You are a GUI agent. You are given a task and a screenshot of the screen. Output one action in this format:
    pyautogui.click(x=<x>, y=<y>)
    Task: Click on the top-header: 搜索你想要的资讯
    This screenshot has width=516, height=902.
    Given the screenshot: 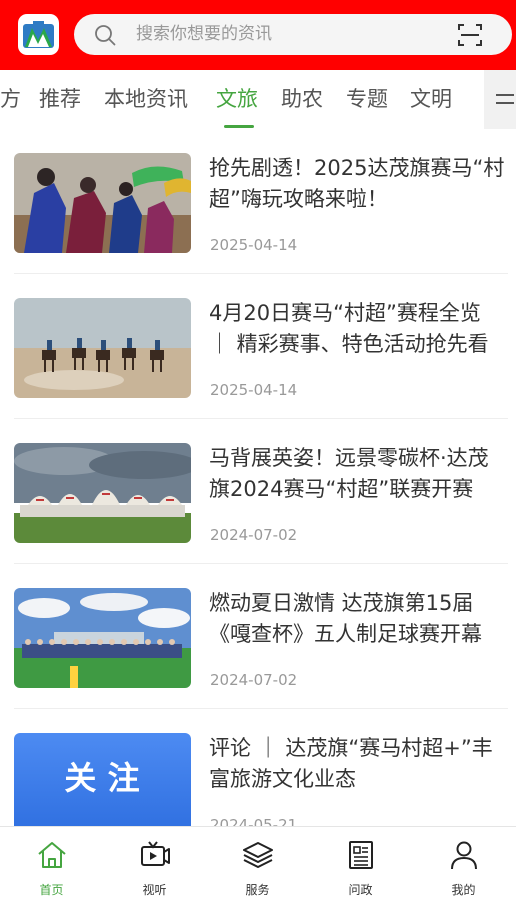 What is the action you would take?
    pyautogui.click(x=258, y=35)
    